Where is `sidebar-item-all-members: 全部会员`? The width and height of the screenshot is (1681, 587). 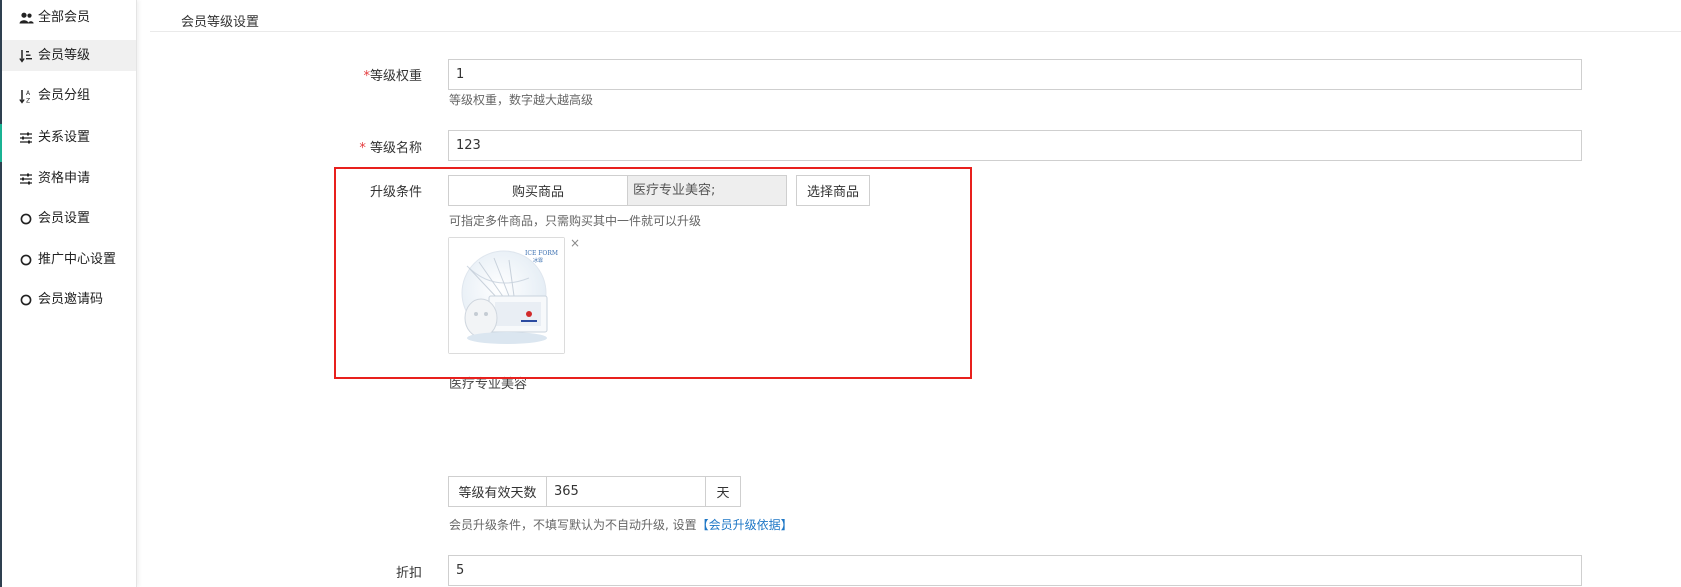
sidebar-item-all-members: 全部会员 is located at coordinates (69, 17).